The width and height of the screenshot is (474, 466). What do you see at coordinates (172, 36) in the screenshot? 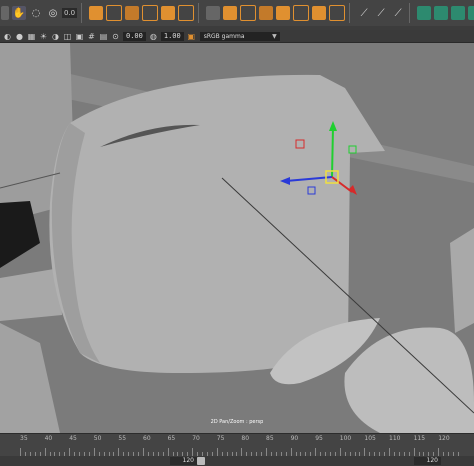
I see `gamma-field: 1.00` at bounding box center [172, 36].